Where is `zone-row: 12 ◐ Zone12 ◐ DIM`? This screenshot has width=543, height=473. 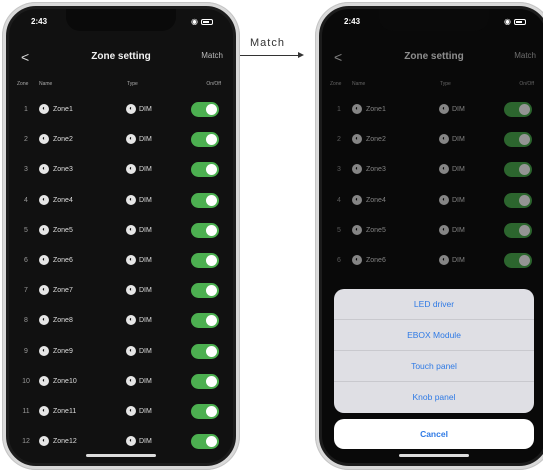
zone-row: 12 ◐ Zone12 ◐ DIM is located at coordinates (121, 442).